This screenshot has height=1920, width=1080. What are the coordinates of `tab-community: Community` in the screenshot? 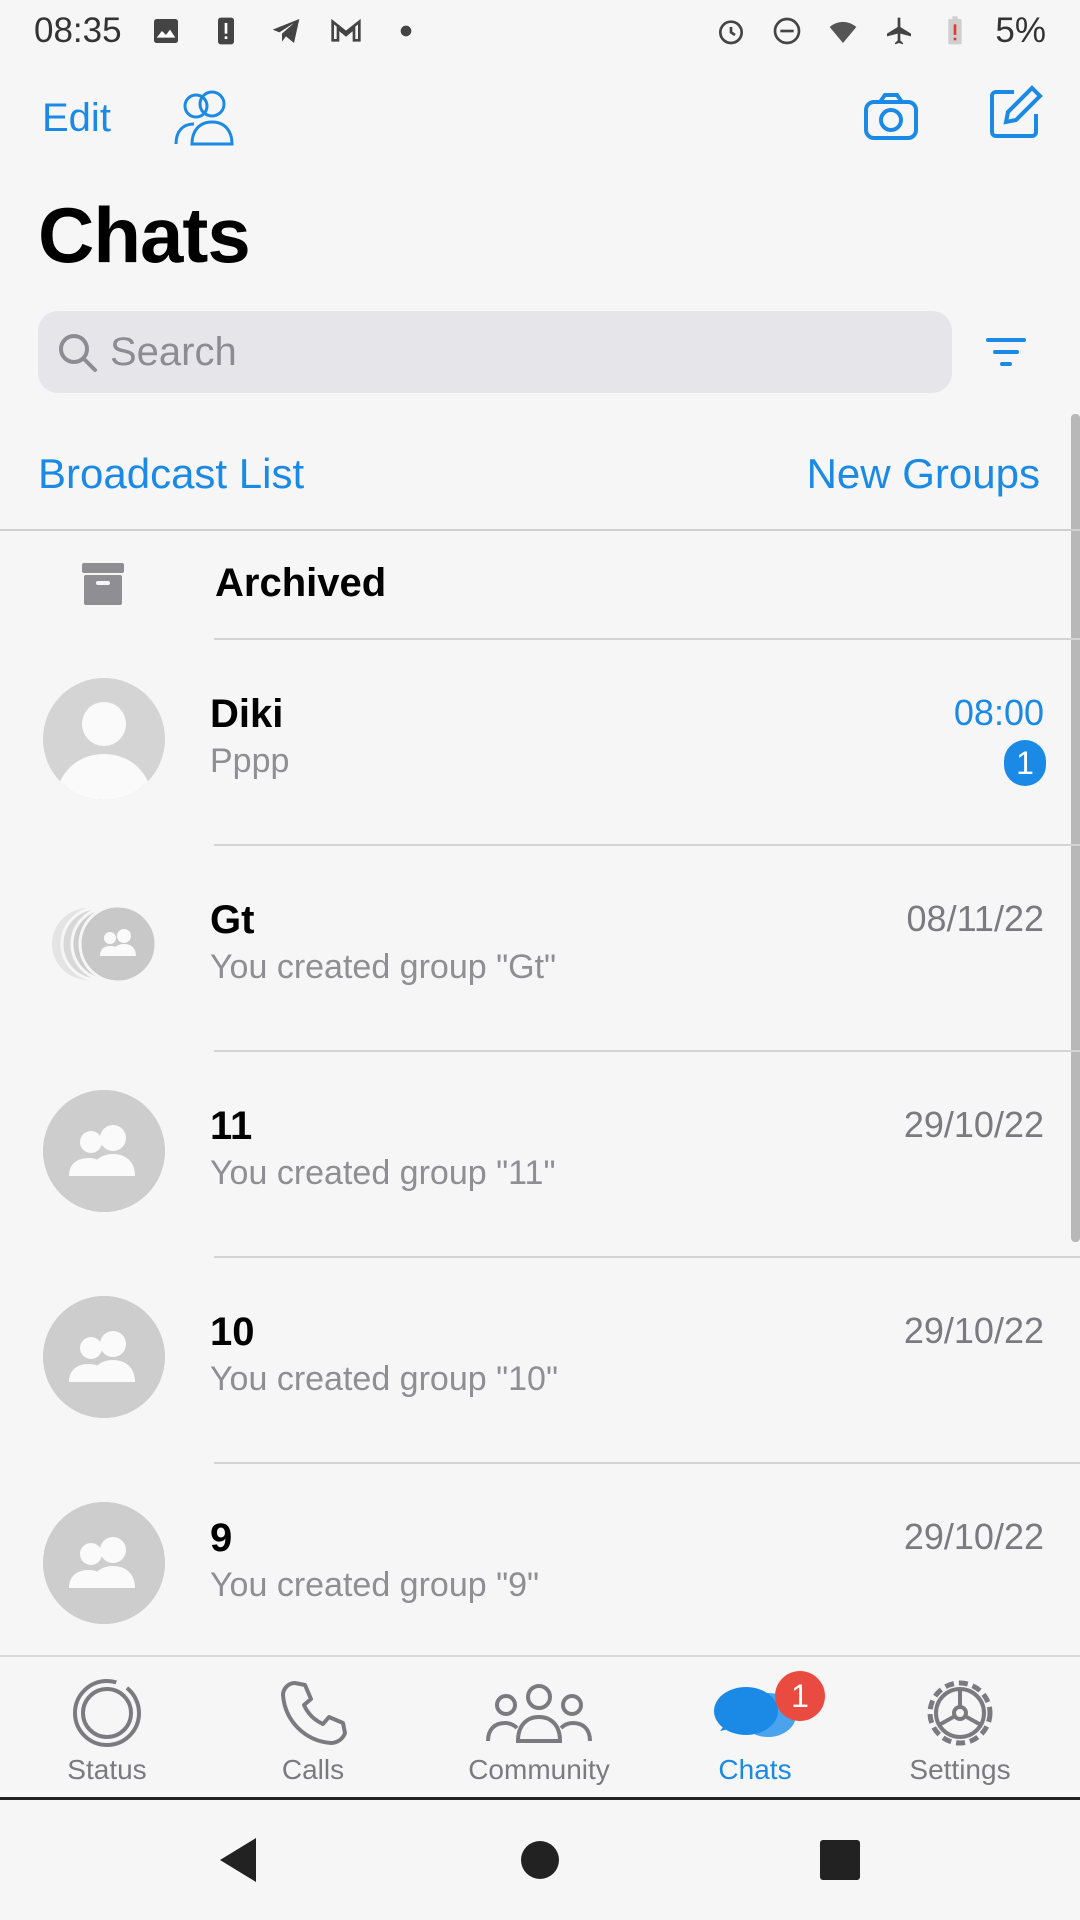 It's located at (539, 1728).